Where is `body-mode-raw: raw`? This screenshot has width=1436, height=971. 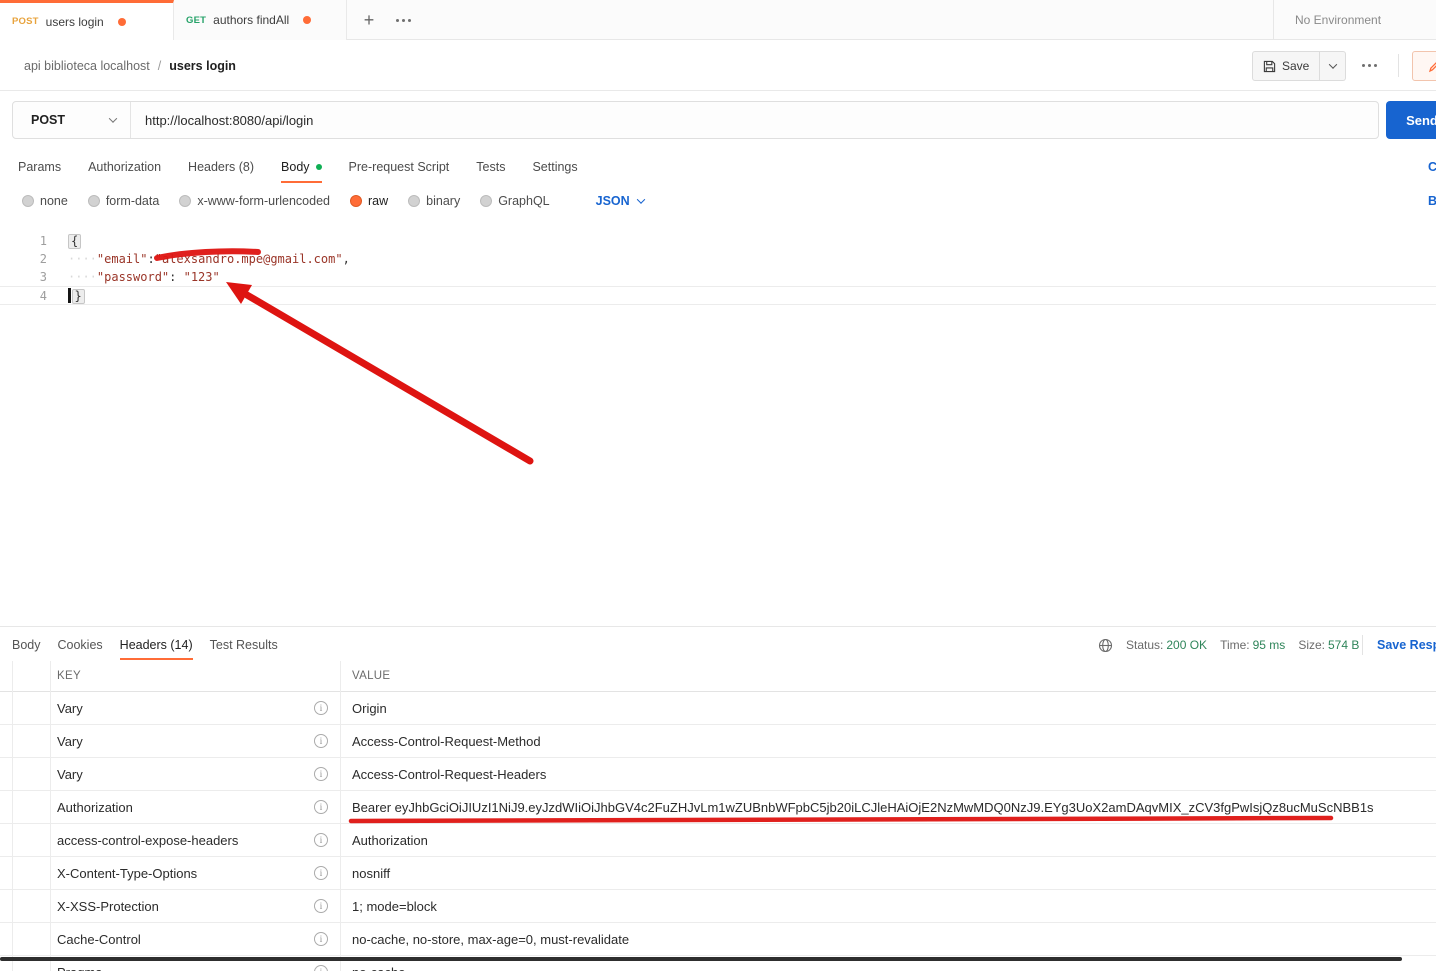
body-mode-raw: raw is located at coordinates (369, 201).